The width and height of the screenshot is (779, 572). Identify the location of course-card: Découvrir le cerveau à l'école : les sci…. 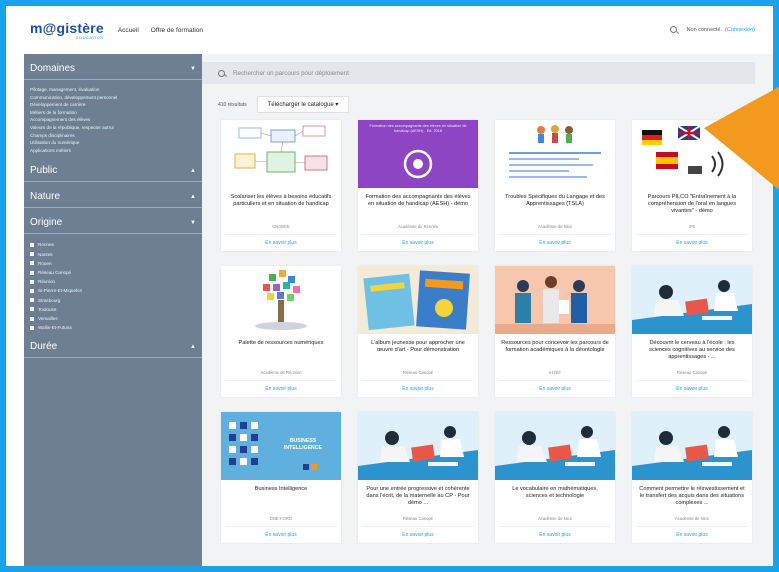
(692, 331).